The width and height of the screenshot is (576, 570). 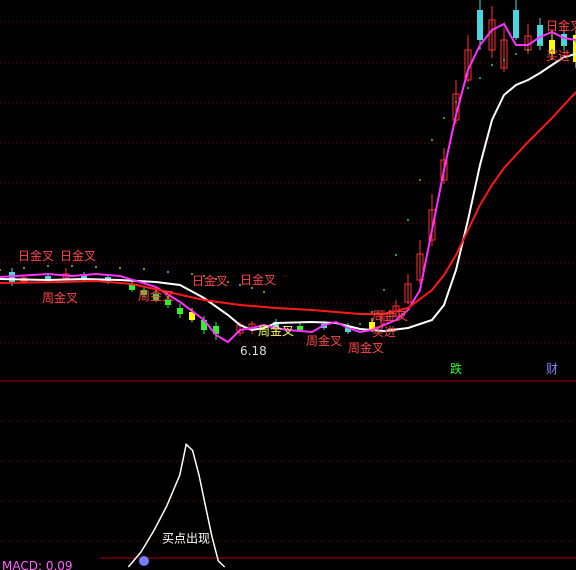 What do you see at coordinates (456, 368) in the screenshot?
I see `annotation-label: 跌` at bounding box center [456, 368].